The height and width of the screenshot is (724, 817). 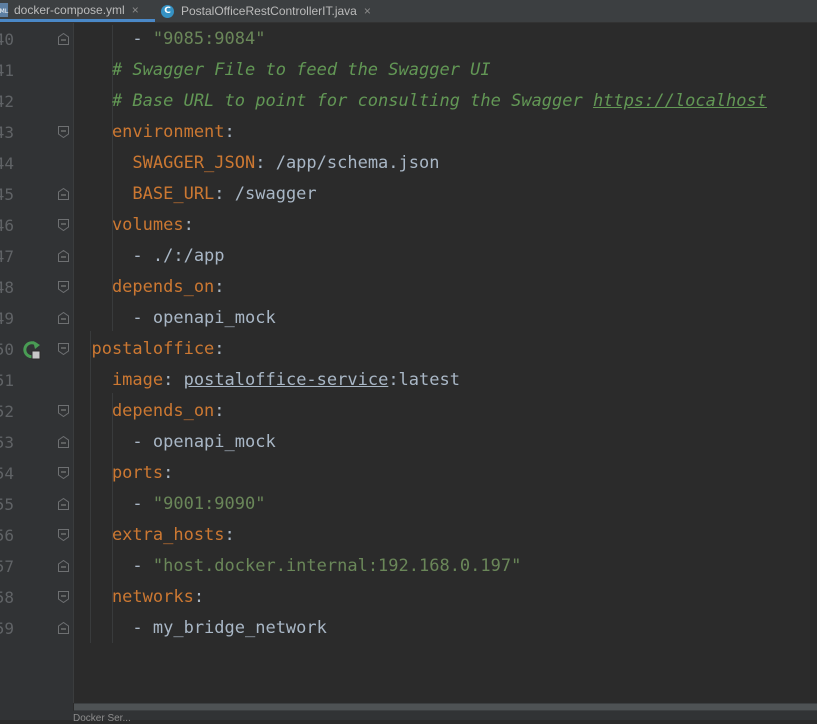 I want to click on code-line: 143 environment:, so click(x=408, y=132).